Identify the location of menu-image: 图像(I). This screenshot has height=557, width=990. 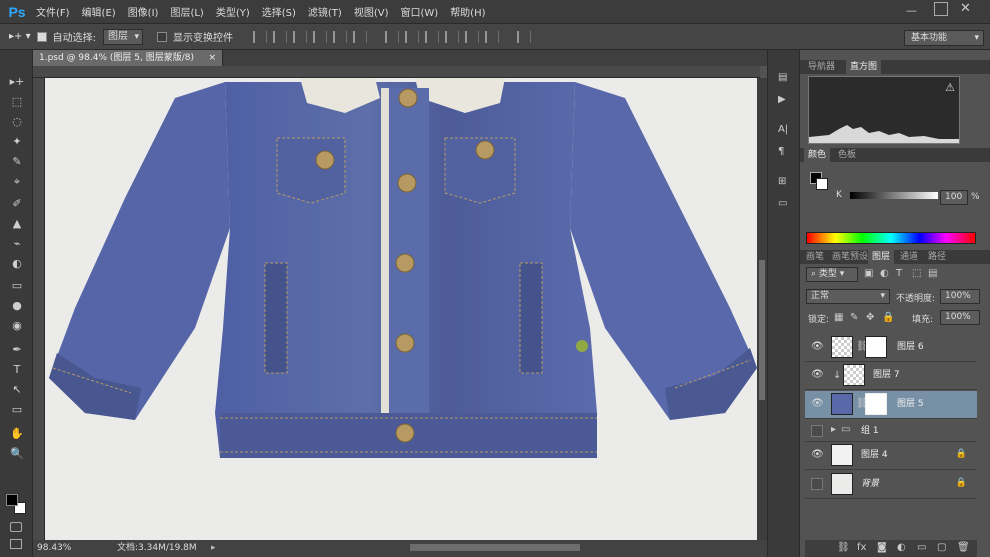
(143, 11).